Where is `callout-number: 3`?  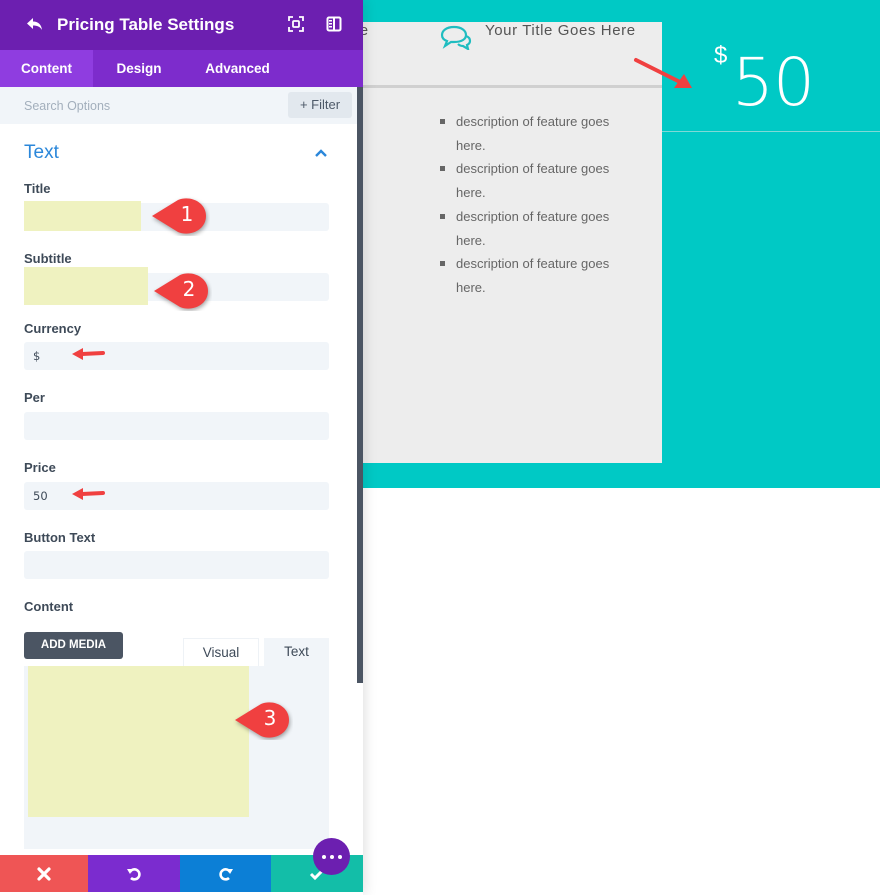 callout-number: 3 is located at coordinates (270, 718).